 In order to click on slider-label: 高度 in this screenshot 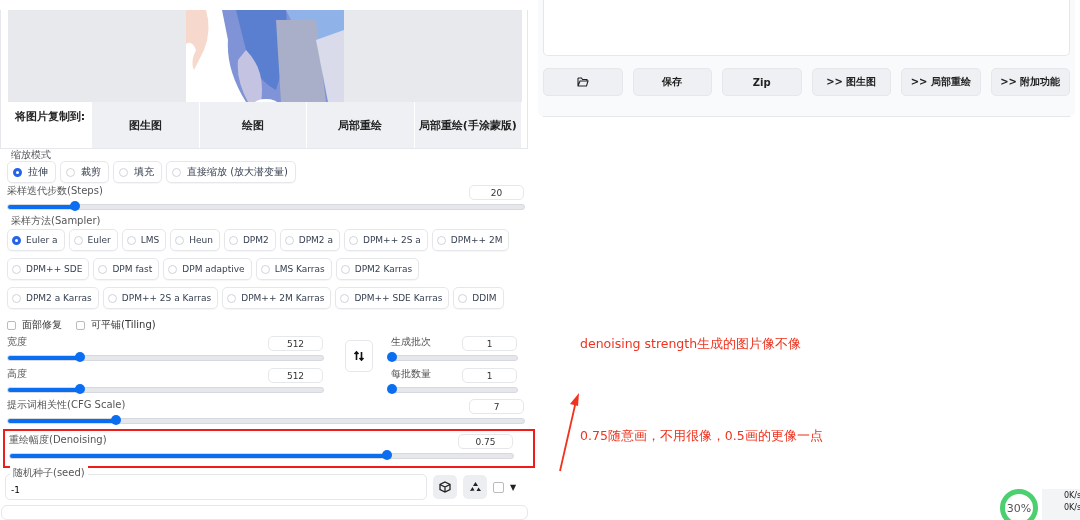, I will do `click(17, 374)`.